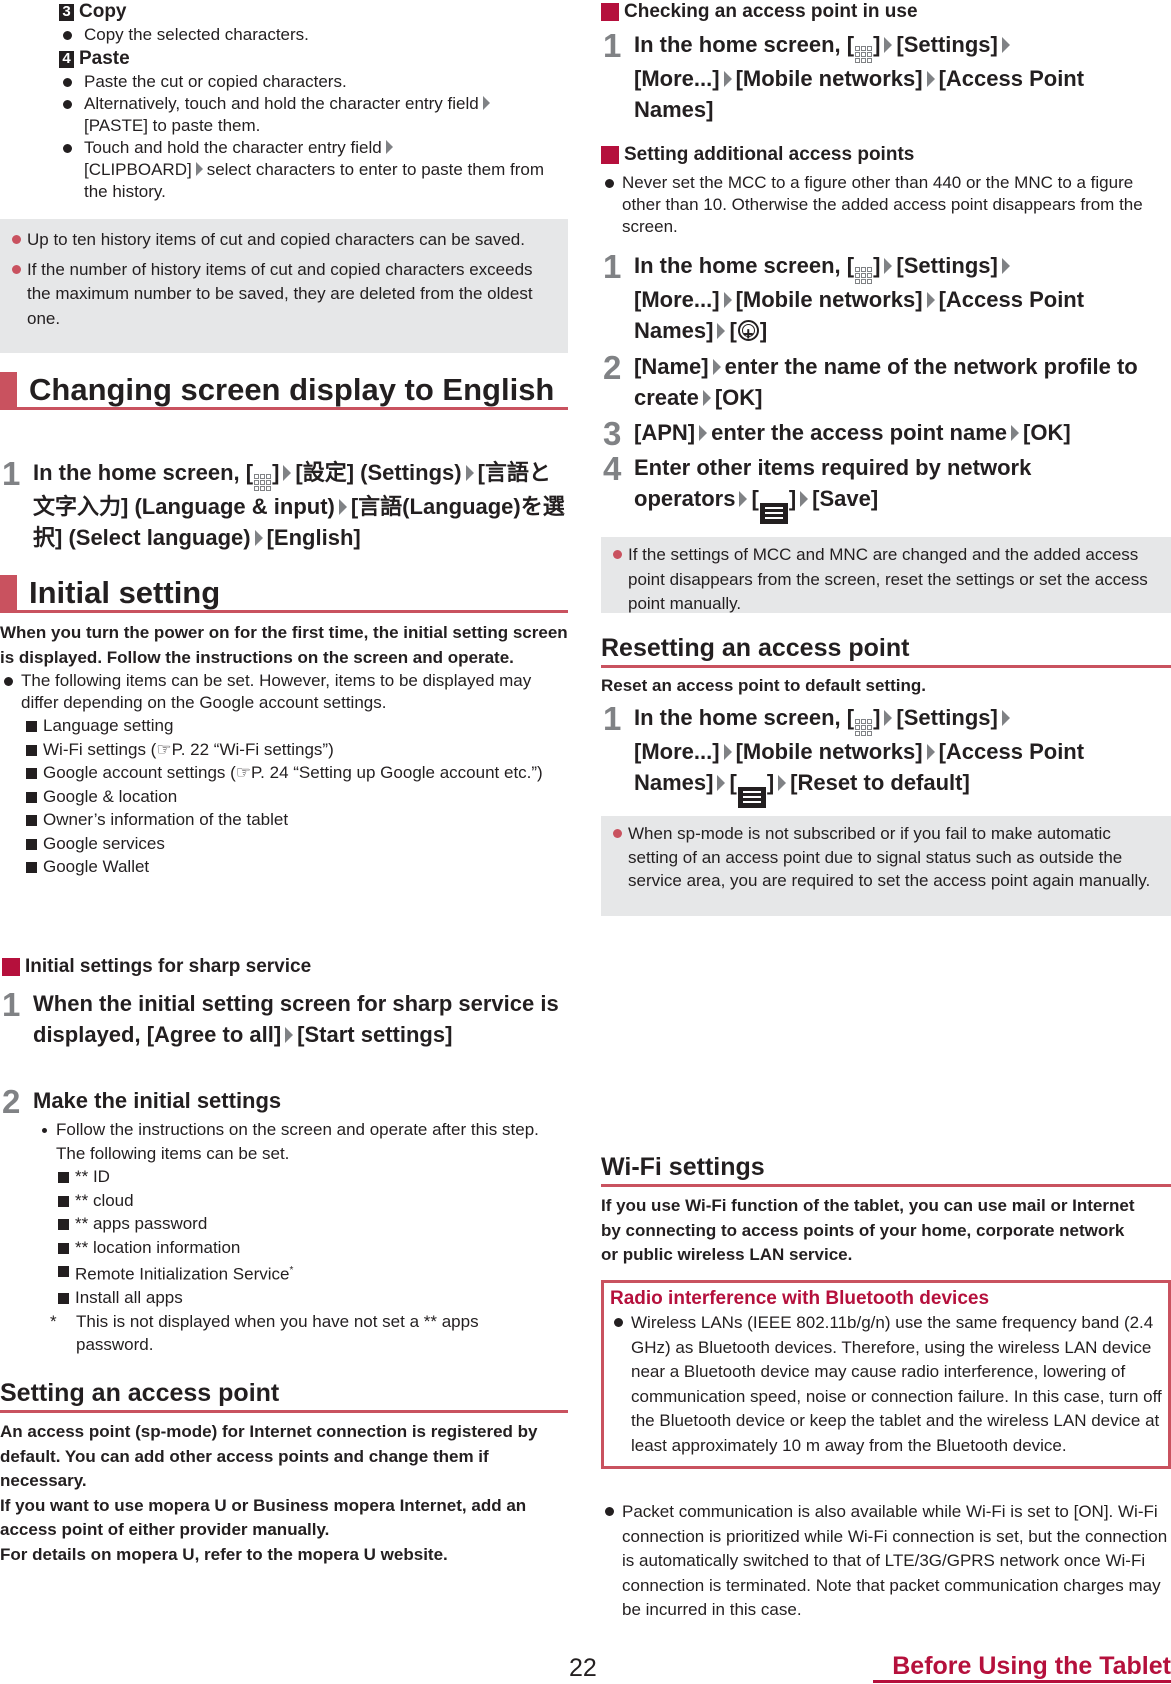 The image size is (1171, 1684). Describe the element at coordinates (295, 750) in the screenshot. I see `list-item: Wi-Fi settings (☞P. 22 “Wi-Fi settings”)` at that location.